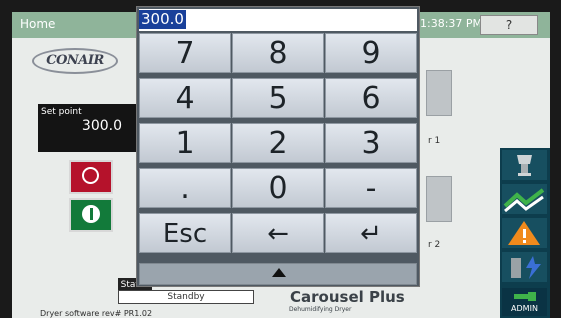 Image resolution: width=561 pixels, height=318 pixels. I want to click on setpoint-display: Set point 300.0 °F, so click(95, 128).